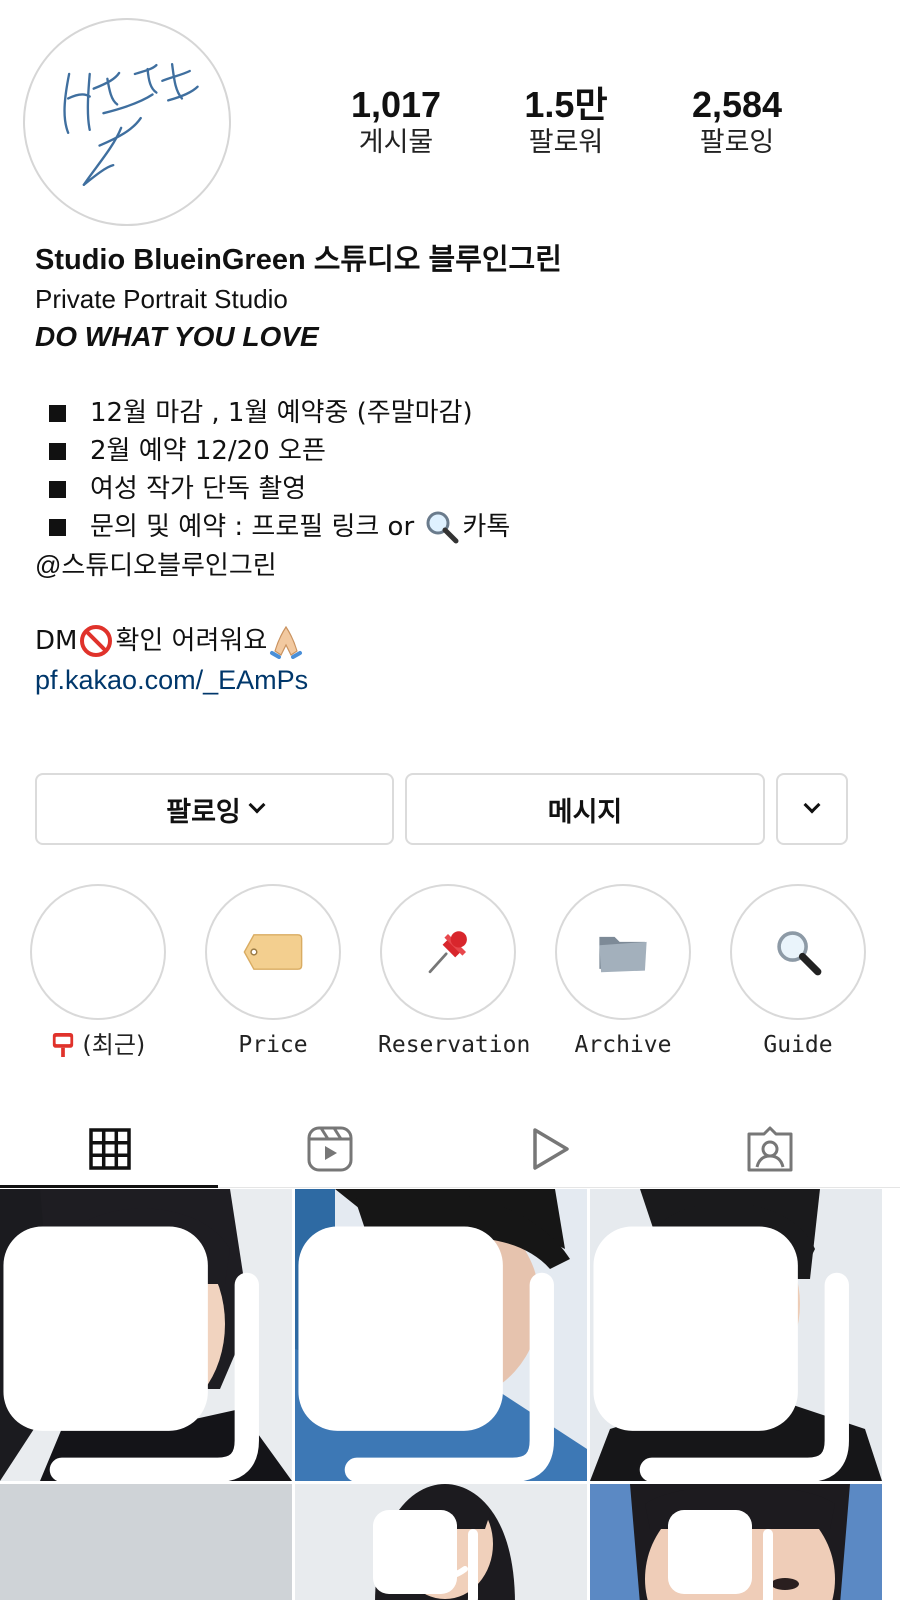 The image size is (900, 1600). Describe the element at coordinates (585, 812) in the screenshot. I see `message-button-label: 메시지` at that location.